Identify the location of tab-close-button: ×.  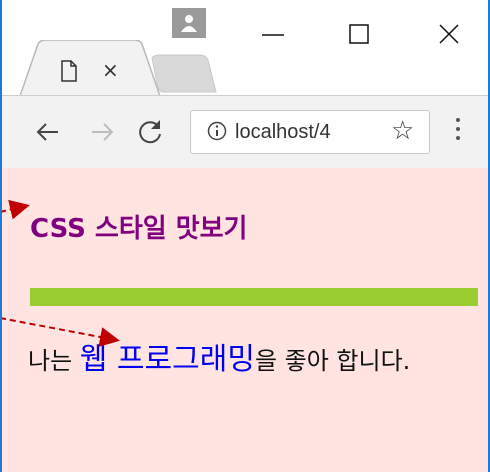
(110, 70).